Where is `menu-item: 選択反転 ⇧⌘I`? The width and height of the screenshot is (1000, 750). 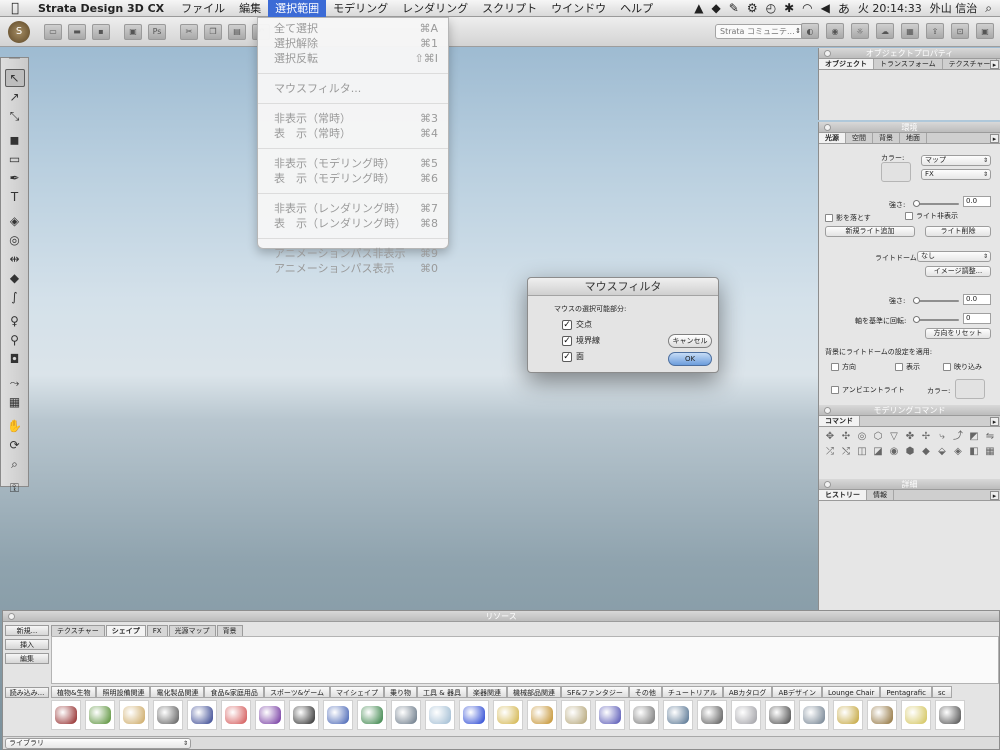 menu-item: 選択反転 ⇧⌘I is located at coordinates (353, 58).